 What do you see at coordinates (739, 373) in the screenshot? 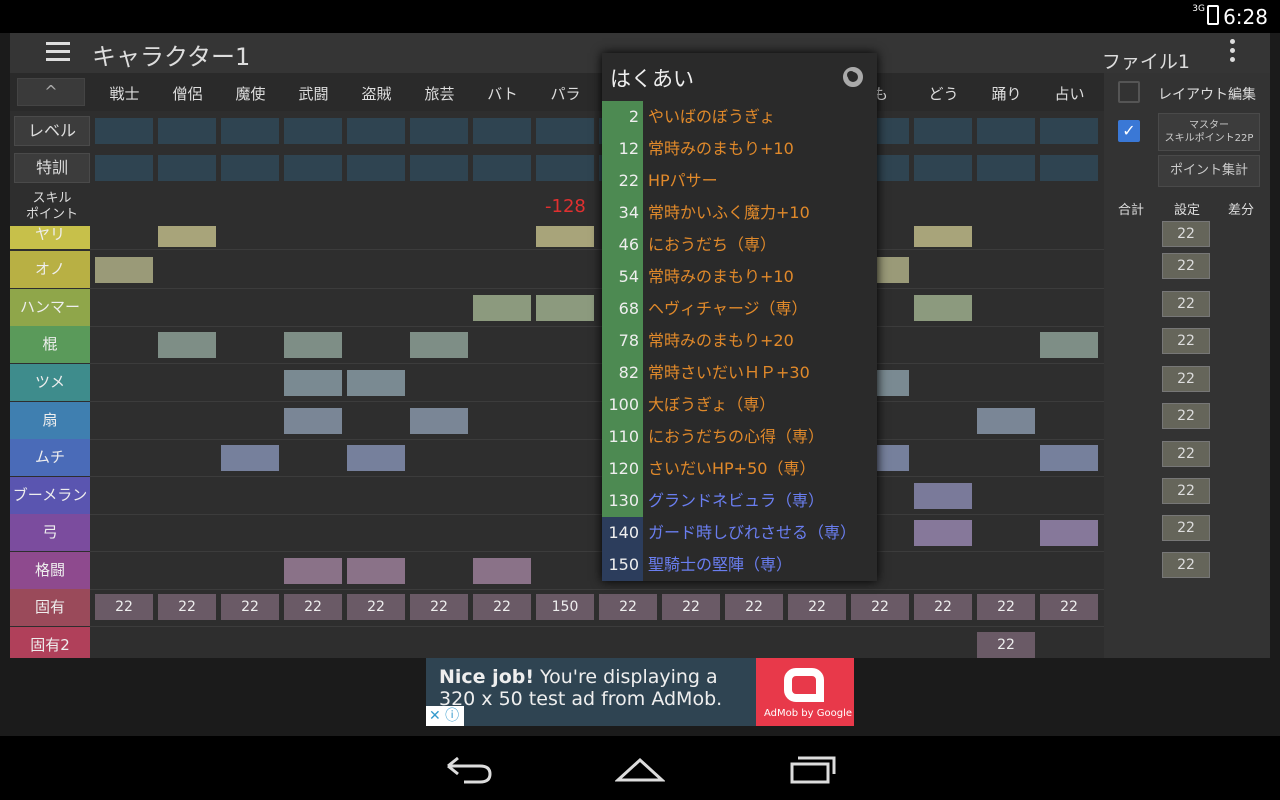
I see `skill-list-item: 82 常時さいだいＨＰ+30` at bounding box center [739, 373].